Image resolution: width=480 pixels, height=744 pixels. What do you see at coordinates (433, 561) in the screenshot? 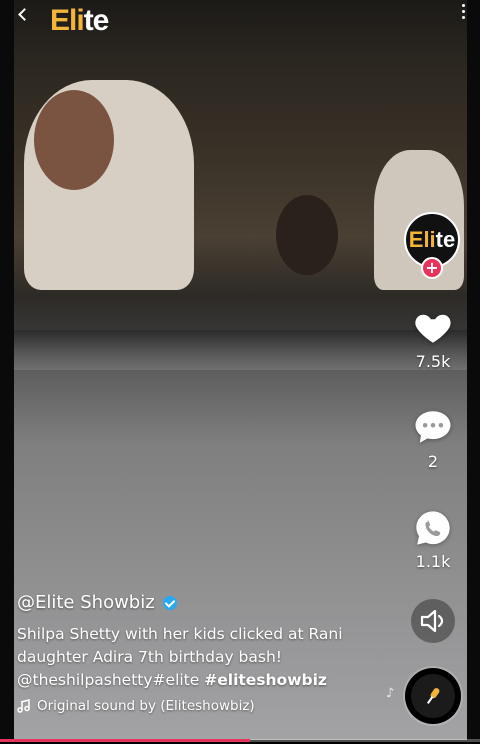
I see `share-count: 1.1k` at bounding box center [433, 561].